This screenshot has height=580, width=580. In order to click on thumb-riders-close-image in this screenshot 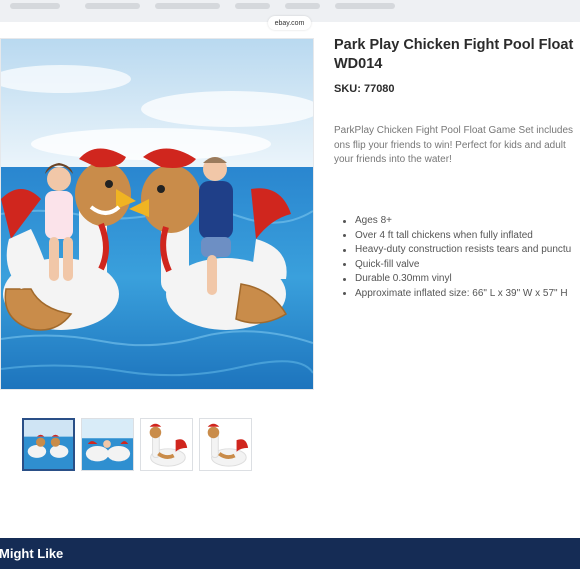, I will do `click(107, 444)`.